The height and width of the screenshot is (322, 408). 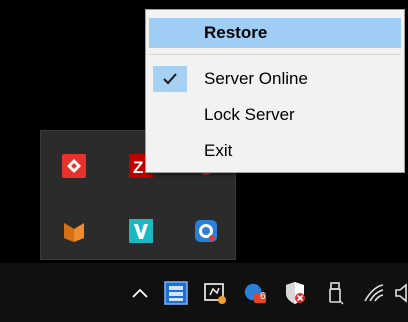 I want to click on show-hidden-icons-chevron-icon, so click(x=140, y=293).